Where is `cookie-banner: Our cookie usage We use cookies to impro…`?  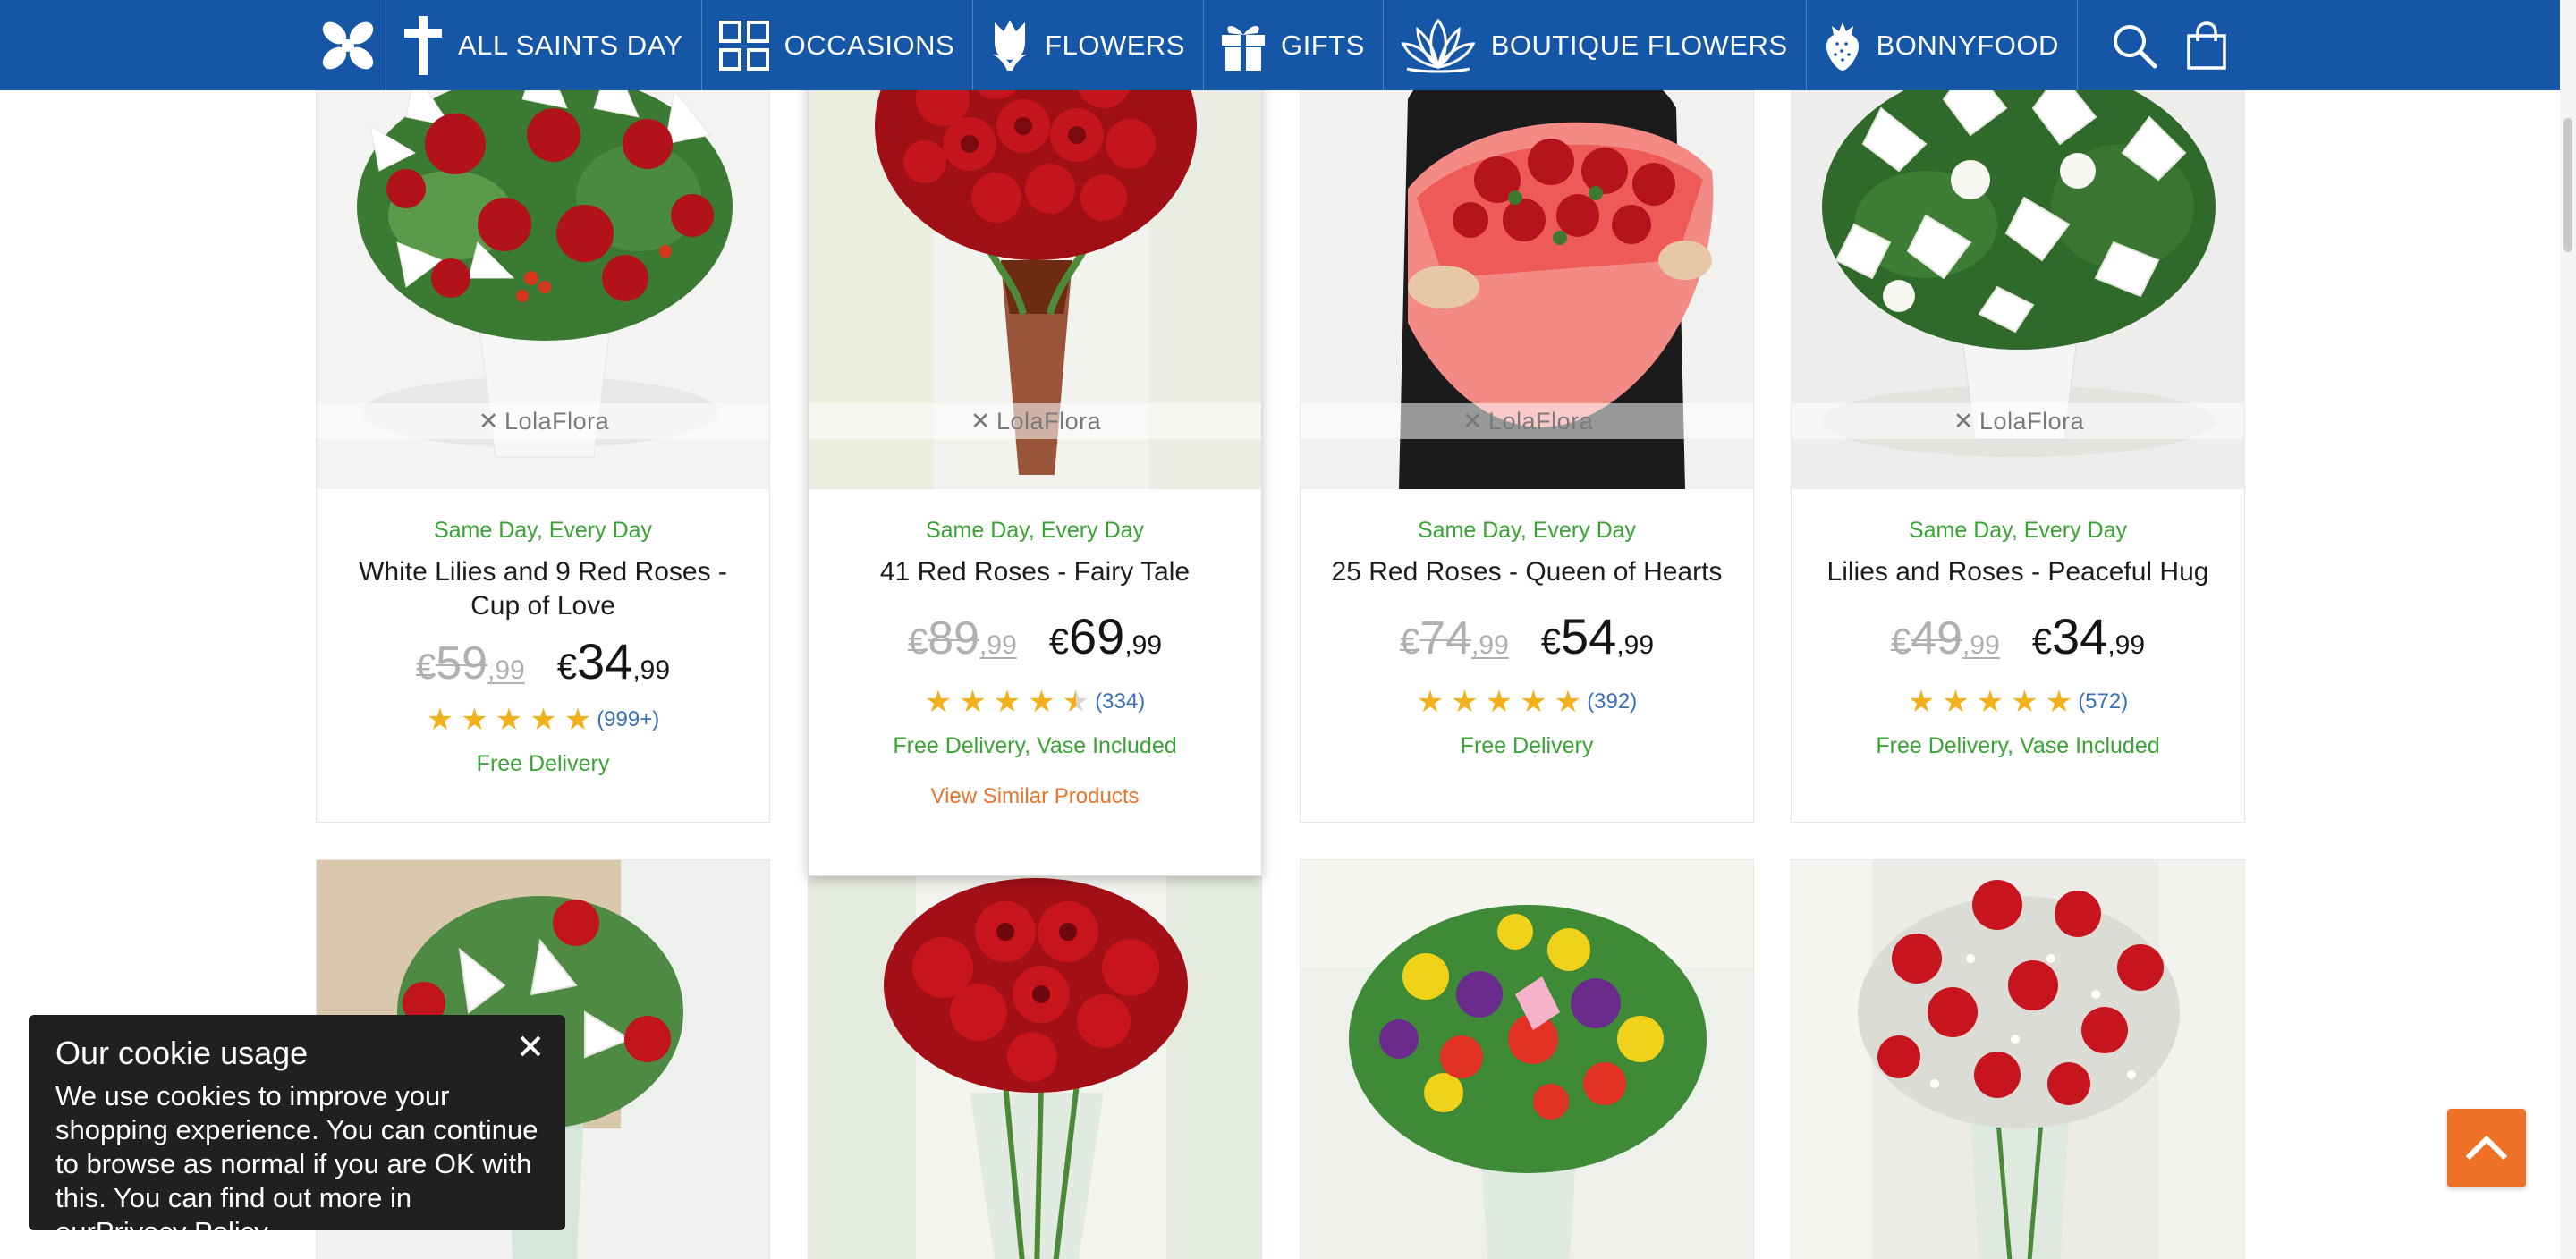
cookie-banner: Our cookie usage We use cookies to impro… is located at coordinates (297, 1131).